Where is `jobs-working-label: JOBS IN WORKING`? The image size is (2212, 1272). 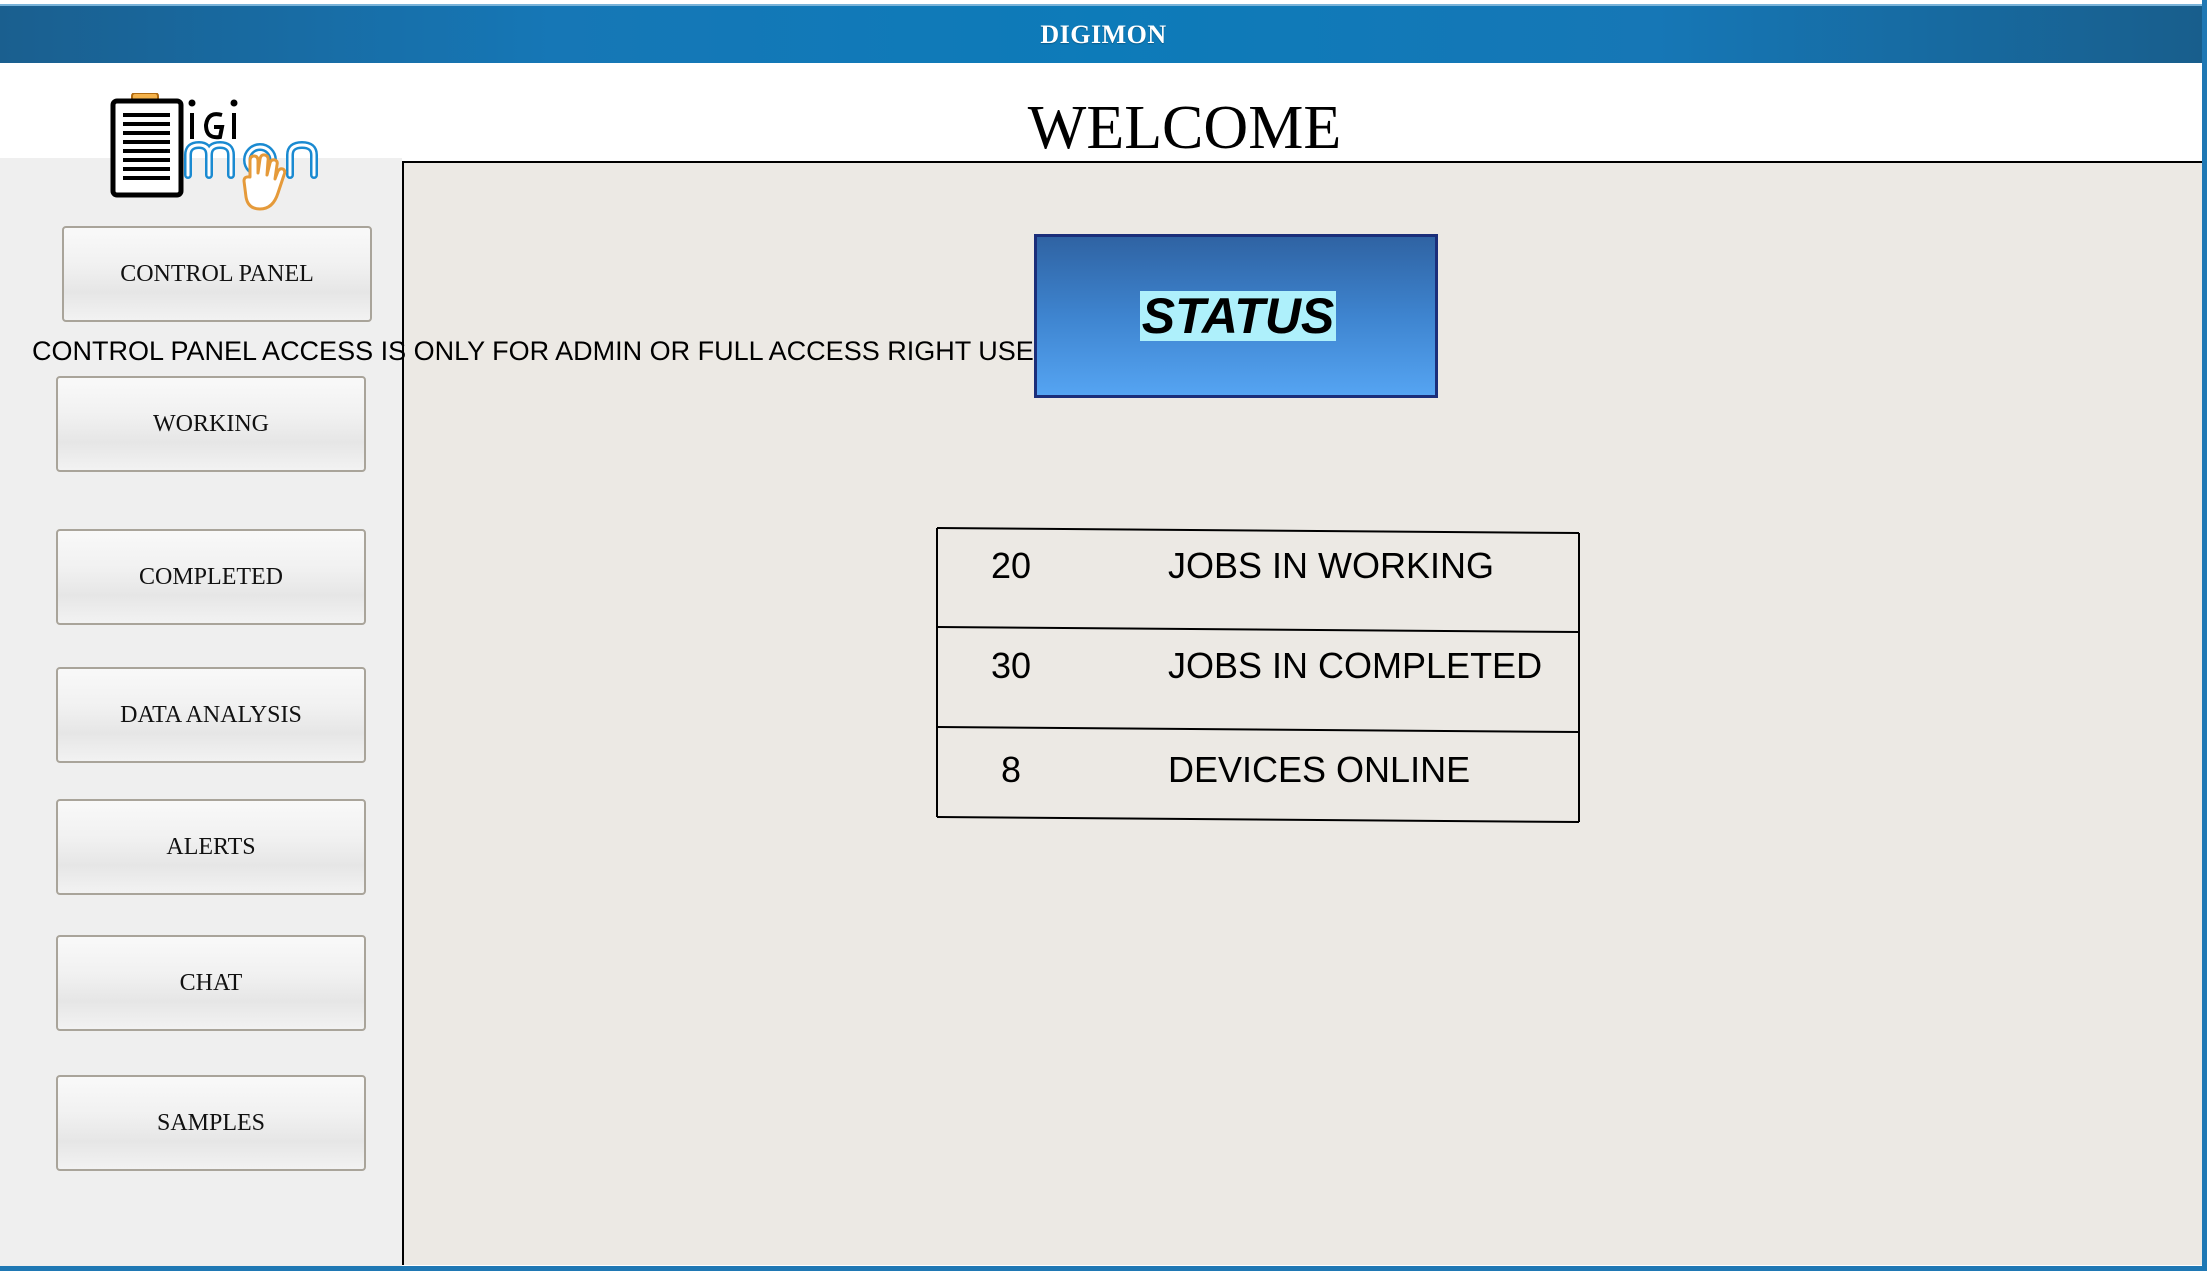 jobs-working-label: JOBS IN WORKING is located at coordinates (1331, 565).